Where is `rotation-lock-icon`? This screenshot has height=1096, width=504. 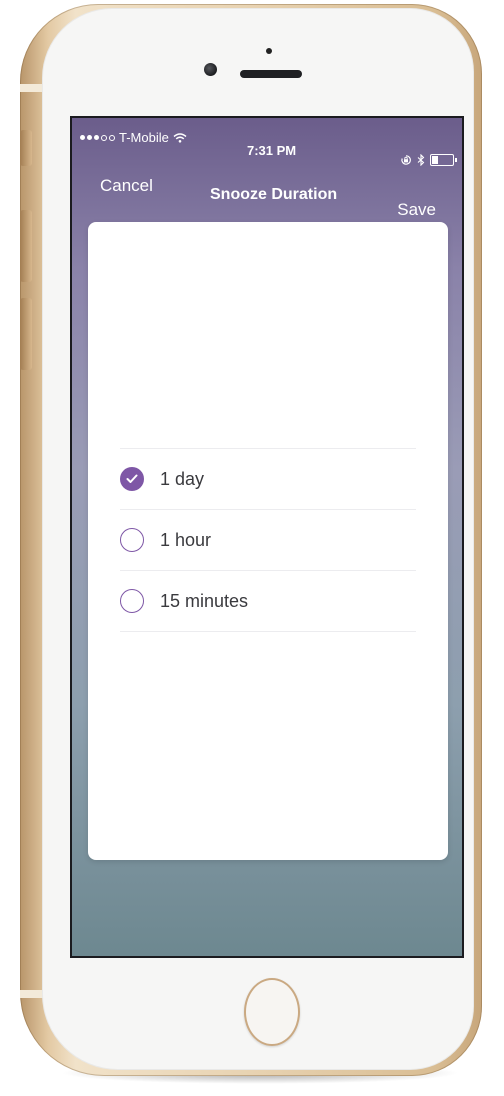
rotation-lock-icon is located at coordinates (406, 160).